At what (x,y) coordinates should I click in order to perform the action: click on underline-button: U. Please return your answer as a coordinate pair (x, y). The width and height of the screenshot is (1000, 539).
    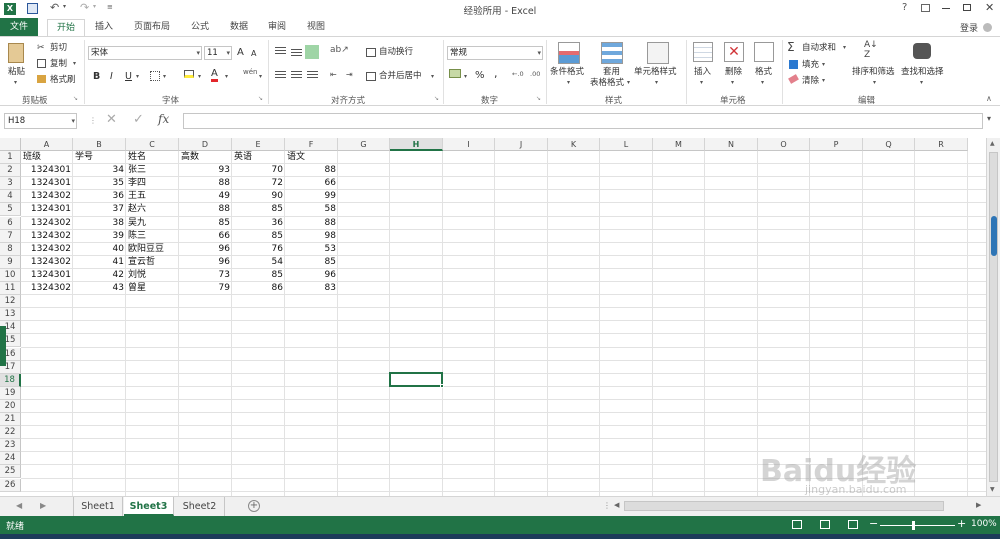
    Looking at the image, I should click on (128, 76).